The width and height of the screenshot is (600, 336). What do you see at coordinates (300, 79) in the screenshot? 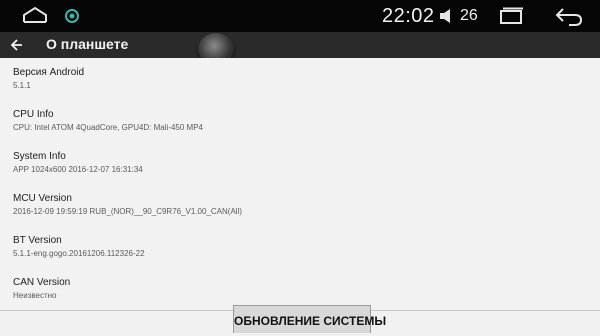
I see `list-item-android-version: Версия Android 5.1.1` at bounding box center [300, 79].